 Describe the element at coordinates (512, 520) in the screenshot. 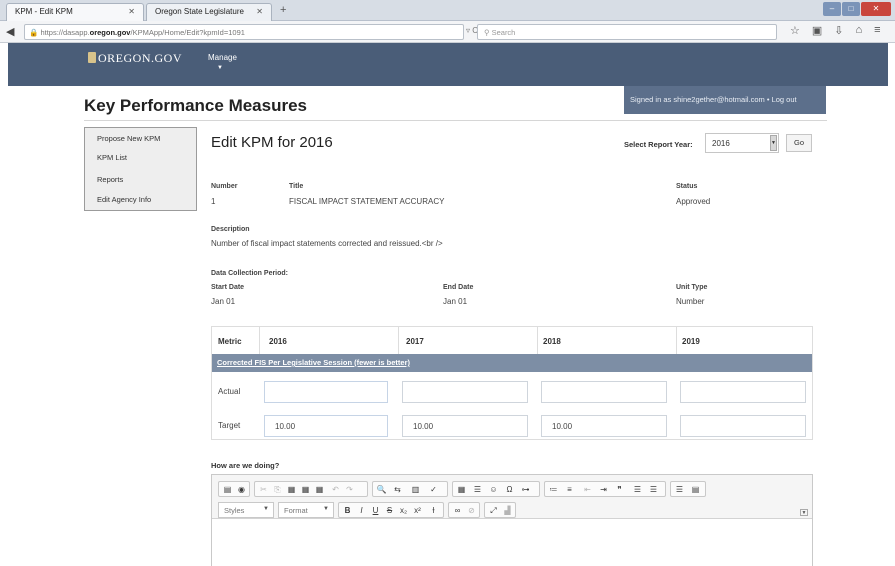

I see `rich-text-editor: ▤ ◉ ✂ ⎘ ▦ ▦ ▦ ↶ ↷ 🔍 ⇆ ▥ ✓ ▦ ☰ ☺ Ω ⊶ ≔ ≡` at that location.